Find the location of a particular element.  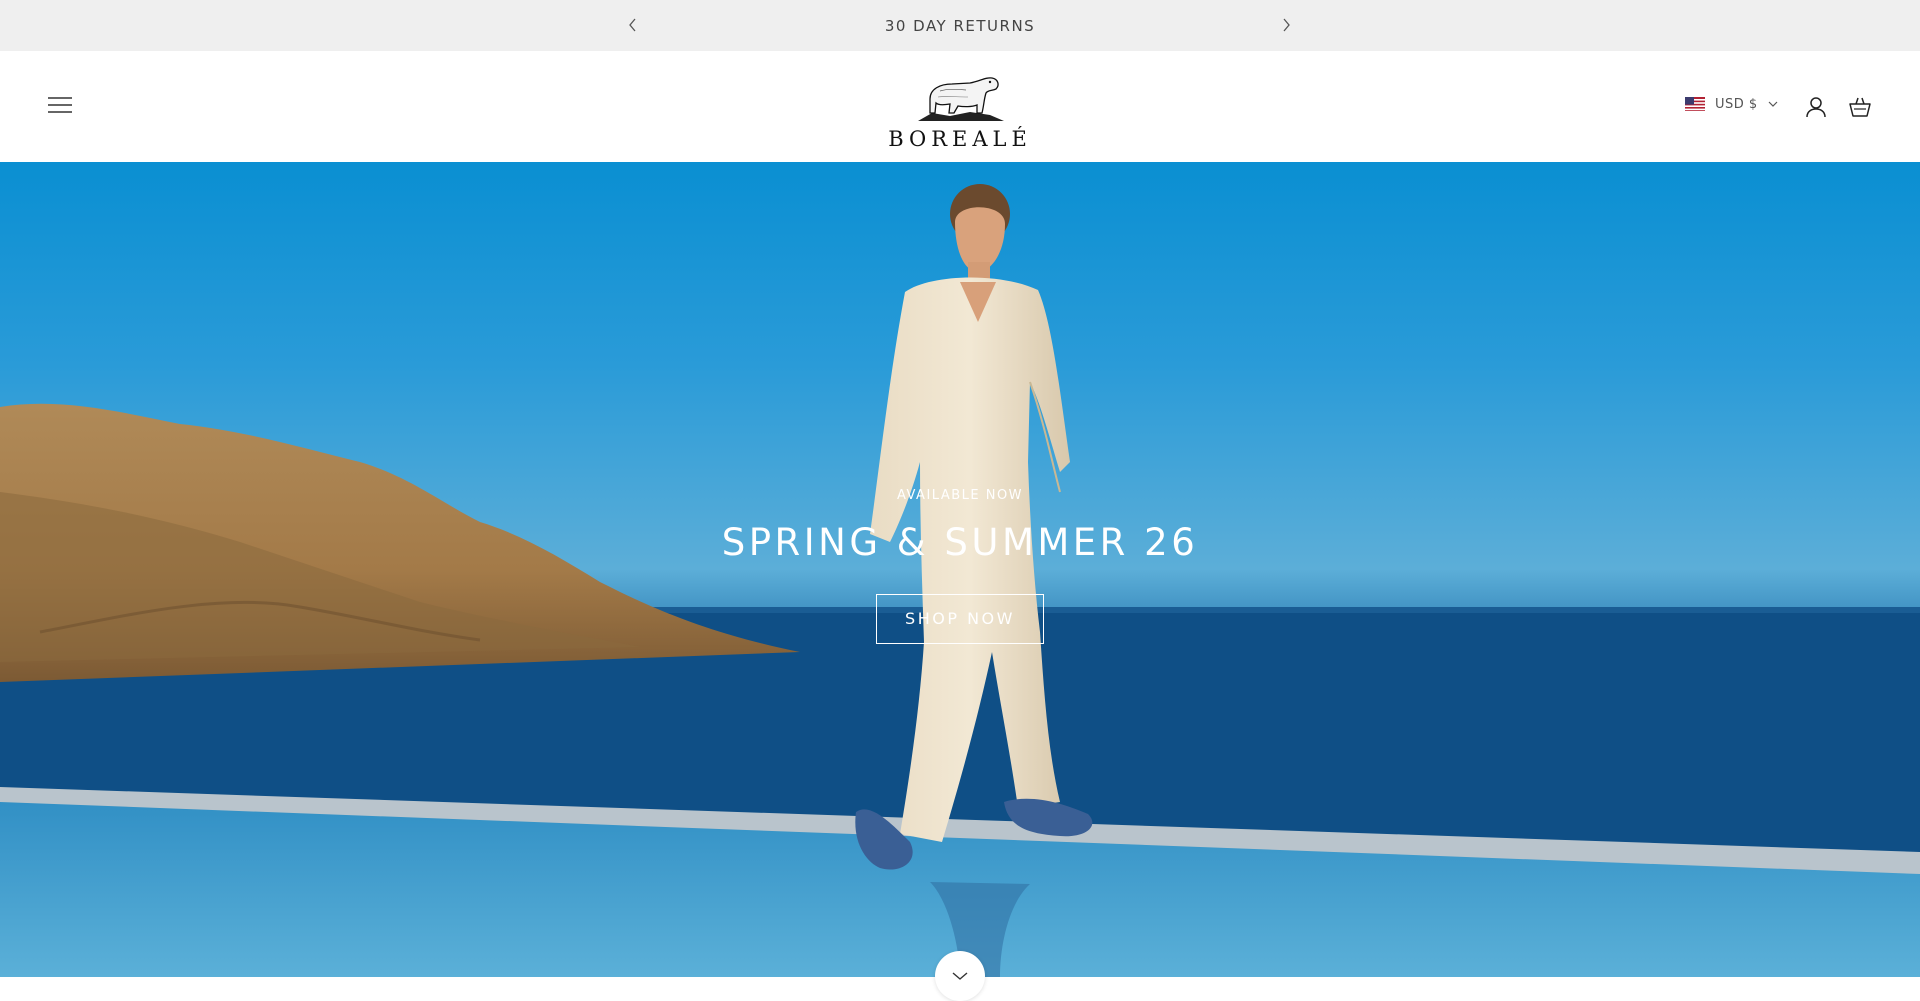

account-button is located at coordinates (1816, 107).